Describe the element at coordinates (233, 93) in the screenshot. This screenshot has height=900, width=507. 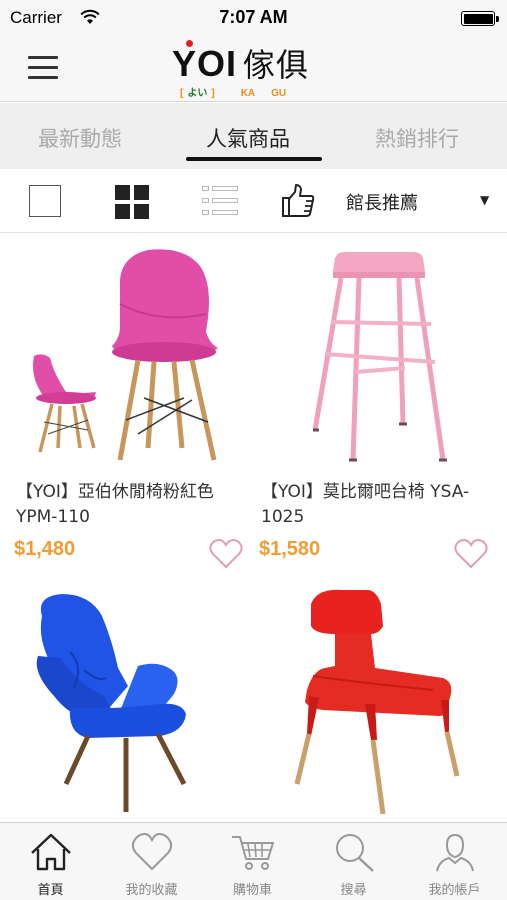
I see `logo-subtitle: [よい] KA GU` at that location.